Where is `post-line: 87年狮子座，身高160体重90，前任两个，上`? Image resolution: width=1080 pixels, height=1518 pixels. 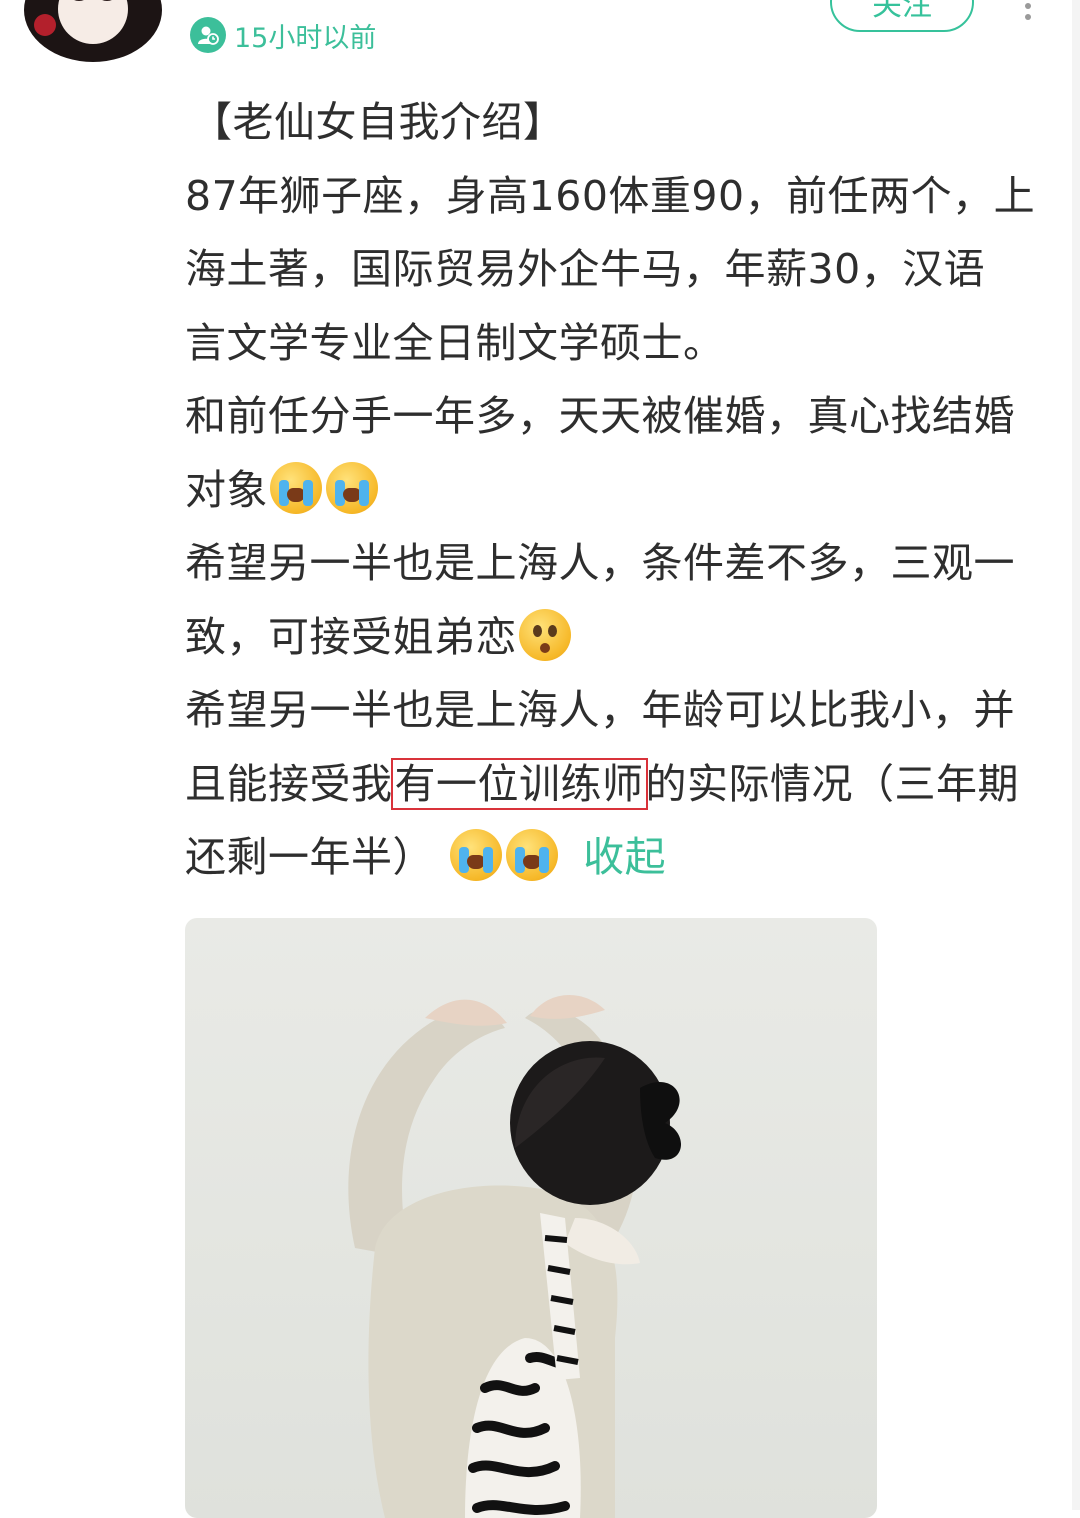
post-line: 87年狮子座，身高160体重90，前任两个，上 is located at coordinates (610, 195).